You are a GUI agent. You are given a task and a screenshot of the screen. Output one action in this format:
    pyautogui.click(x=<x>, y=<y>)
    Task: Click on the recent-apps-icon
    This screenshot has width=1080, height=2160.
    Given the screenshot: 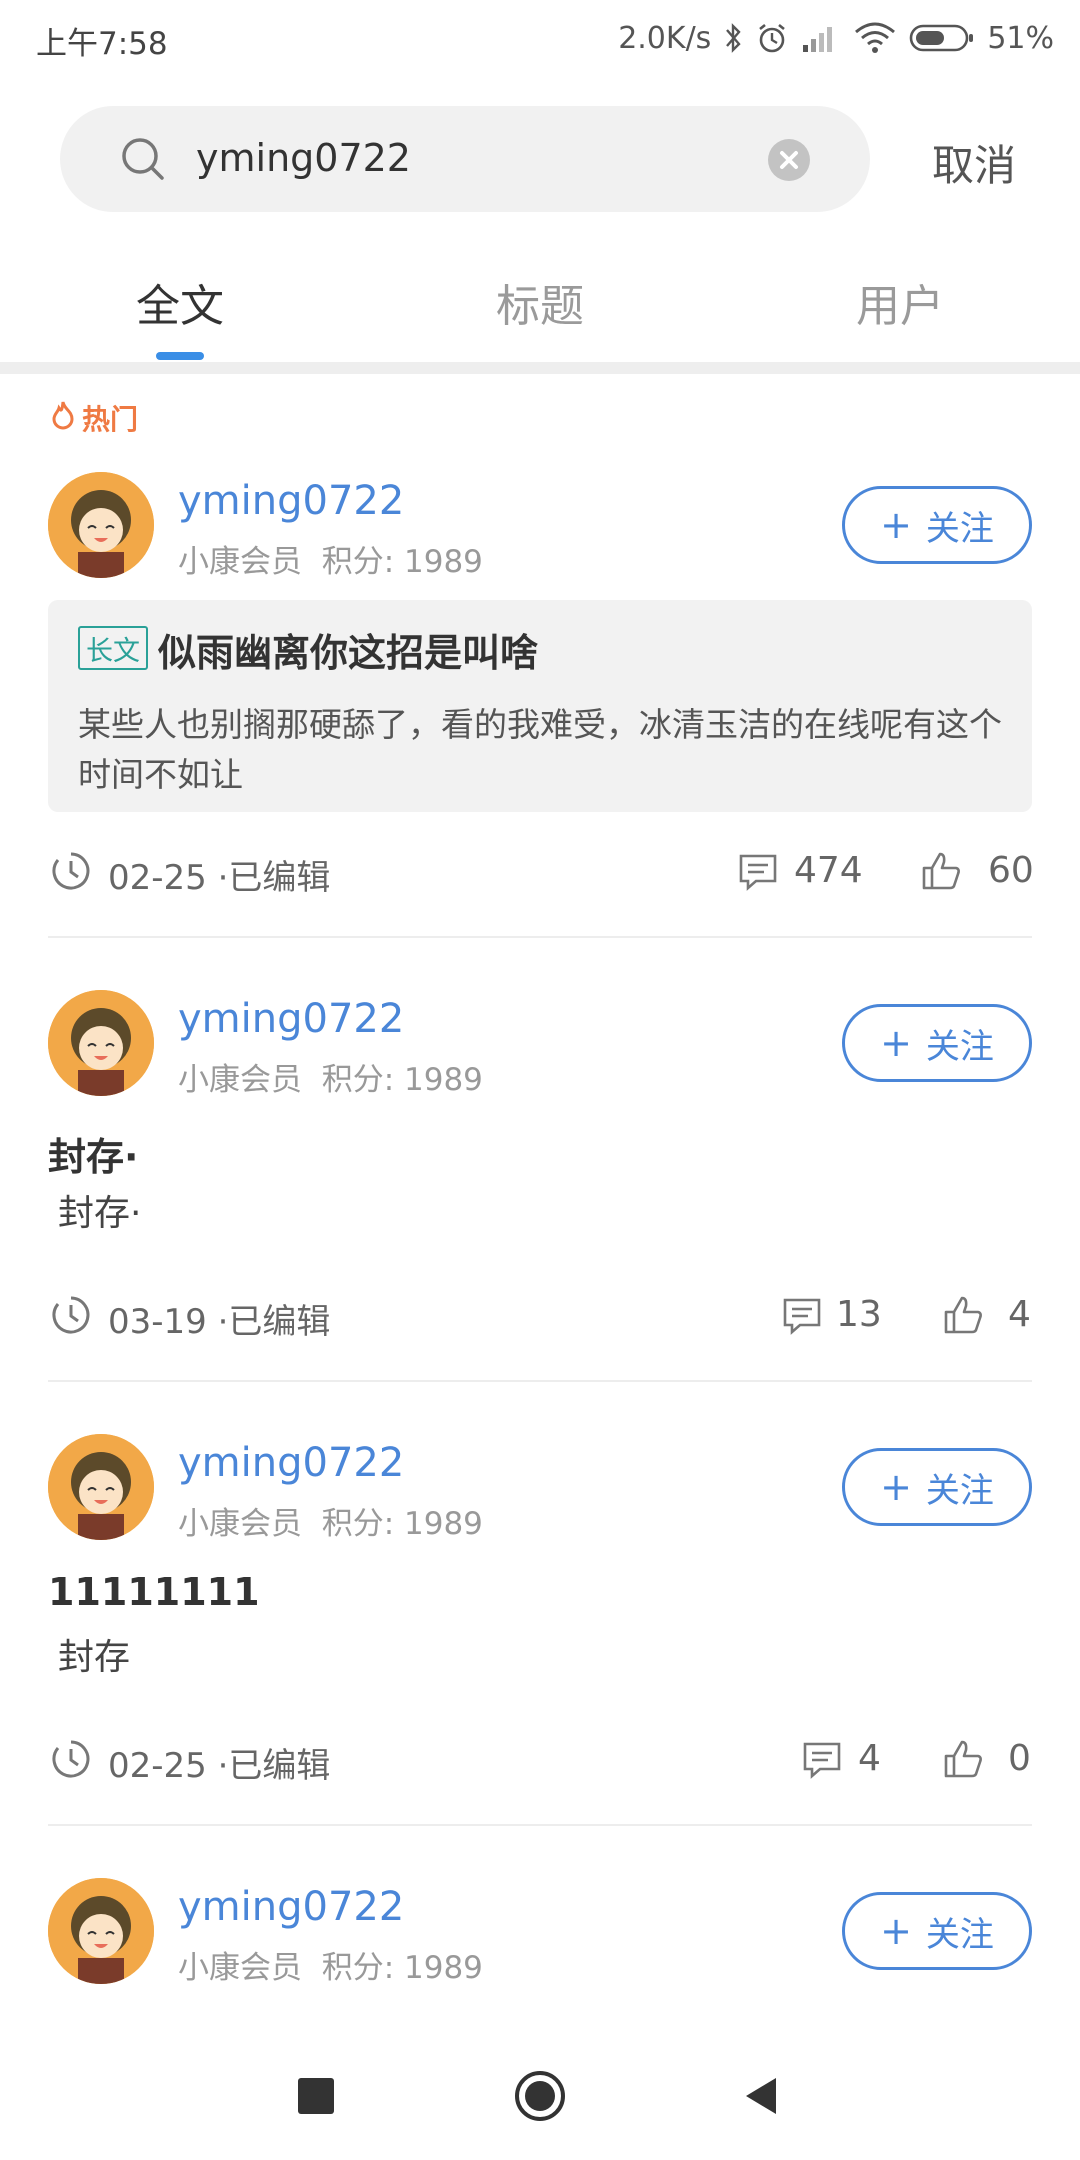 What is the action you would take?
    pyautogui.click(x=316, y=2096)
    